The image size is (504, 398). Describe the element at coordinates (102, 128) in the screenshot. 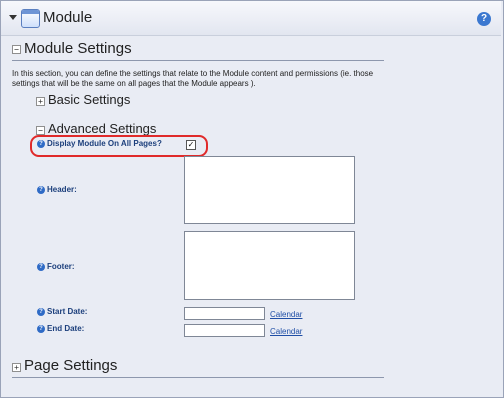

I see `advanced-settings-title: Advanced Settings` at that location.